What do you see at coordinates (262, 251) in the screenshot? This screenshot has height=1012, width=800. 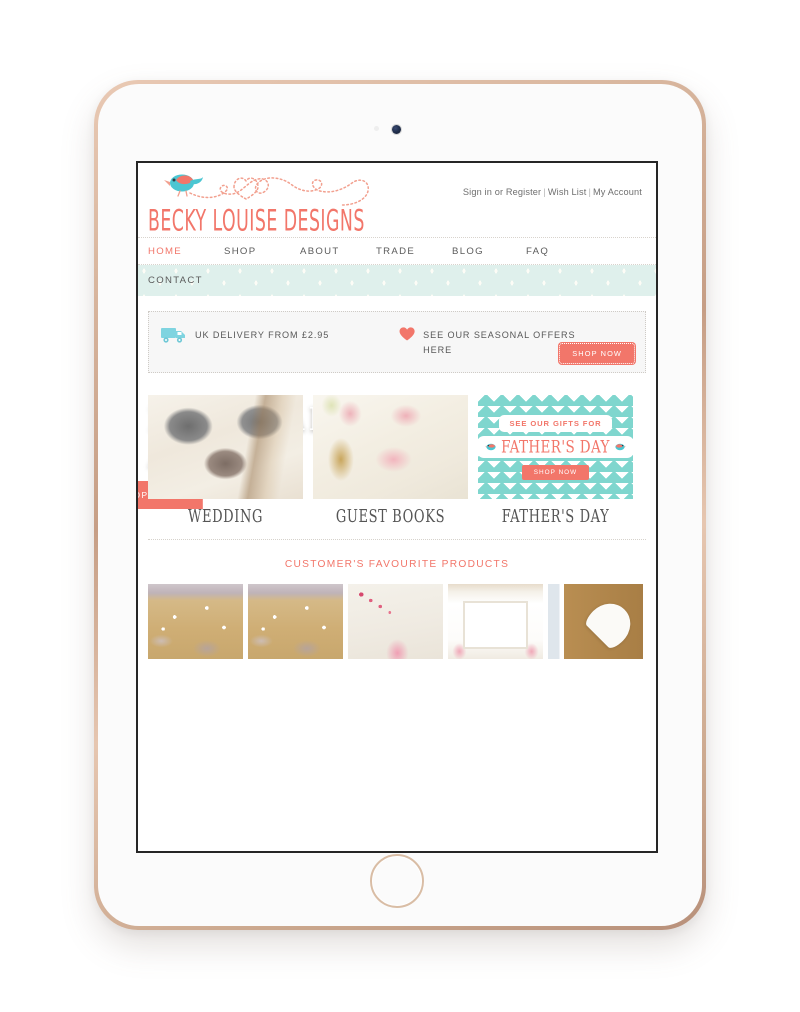 I see `nav-item-shop: SHOP` at bounding box center [262, 251].